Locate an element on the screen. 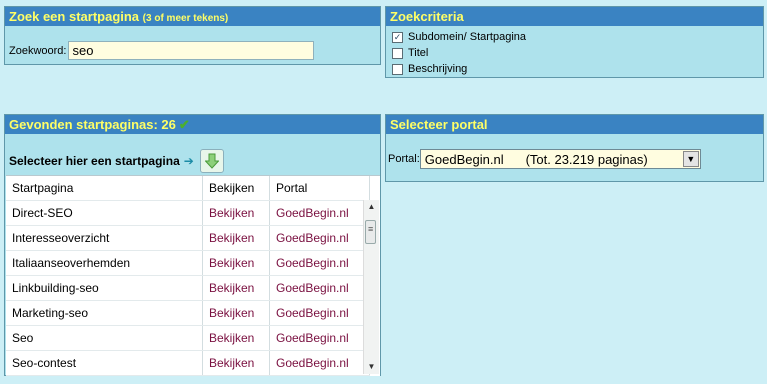  portal-select: GoedBegin.nl (Tot. 23.219 paginas) ▼ is located at coordinates (560, 159).